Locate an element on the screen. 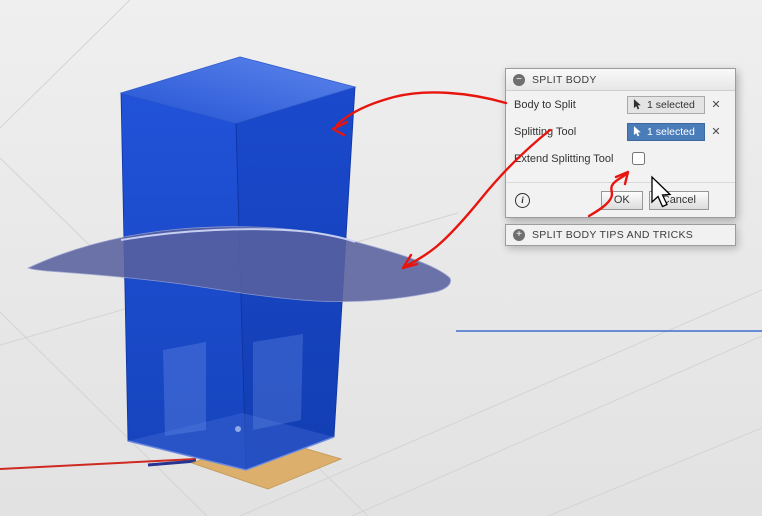 The image size is (762, 516). wavy-surface is located at coordinates (238, 264).